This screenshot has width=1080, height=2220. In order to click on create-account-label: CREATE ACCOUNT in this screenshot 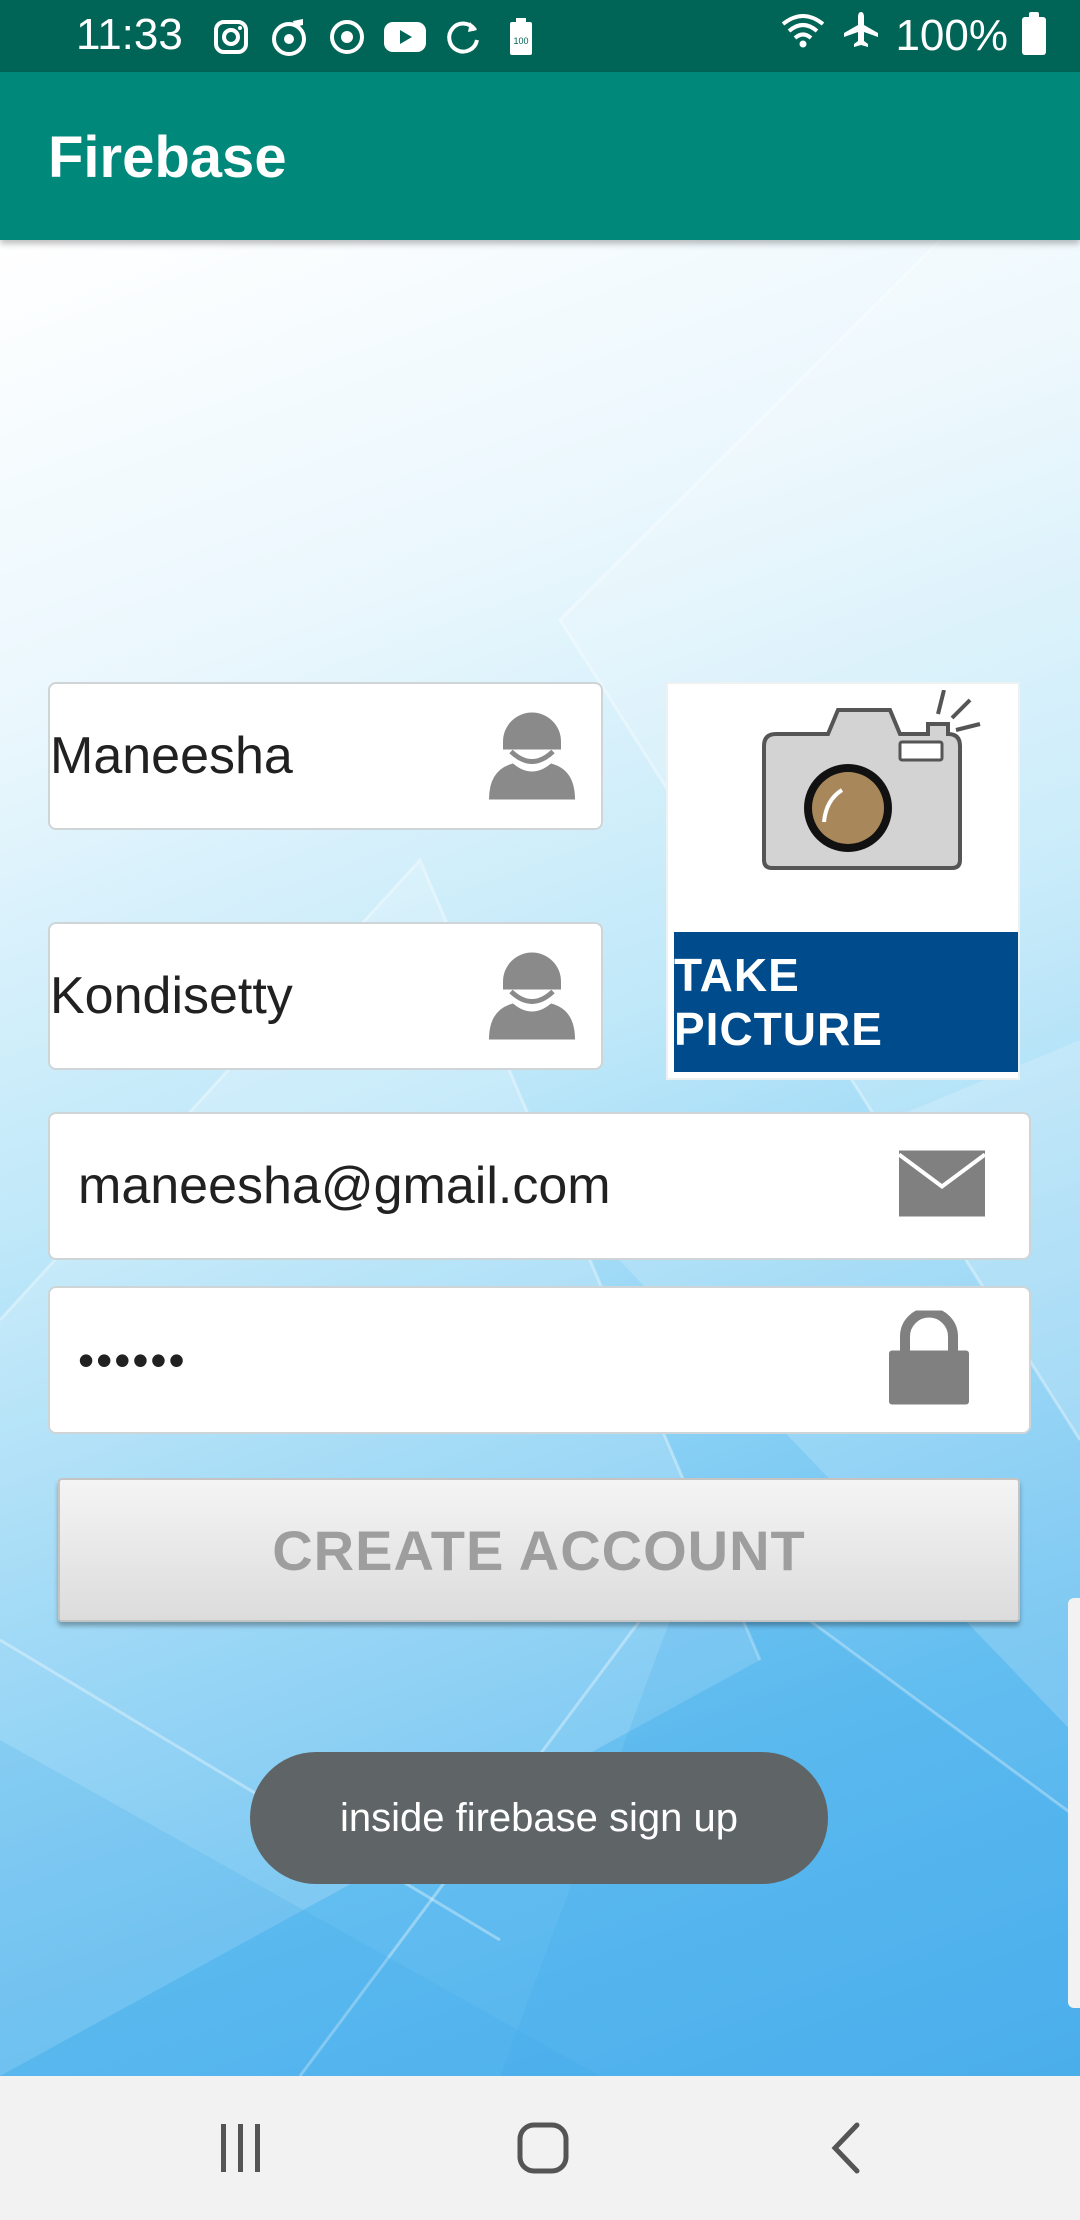, I will do `click(539, 1550)`.